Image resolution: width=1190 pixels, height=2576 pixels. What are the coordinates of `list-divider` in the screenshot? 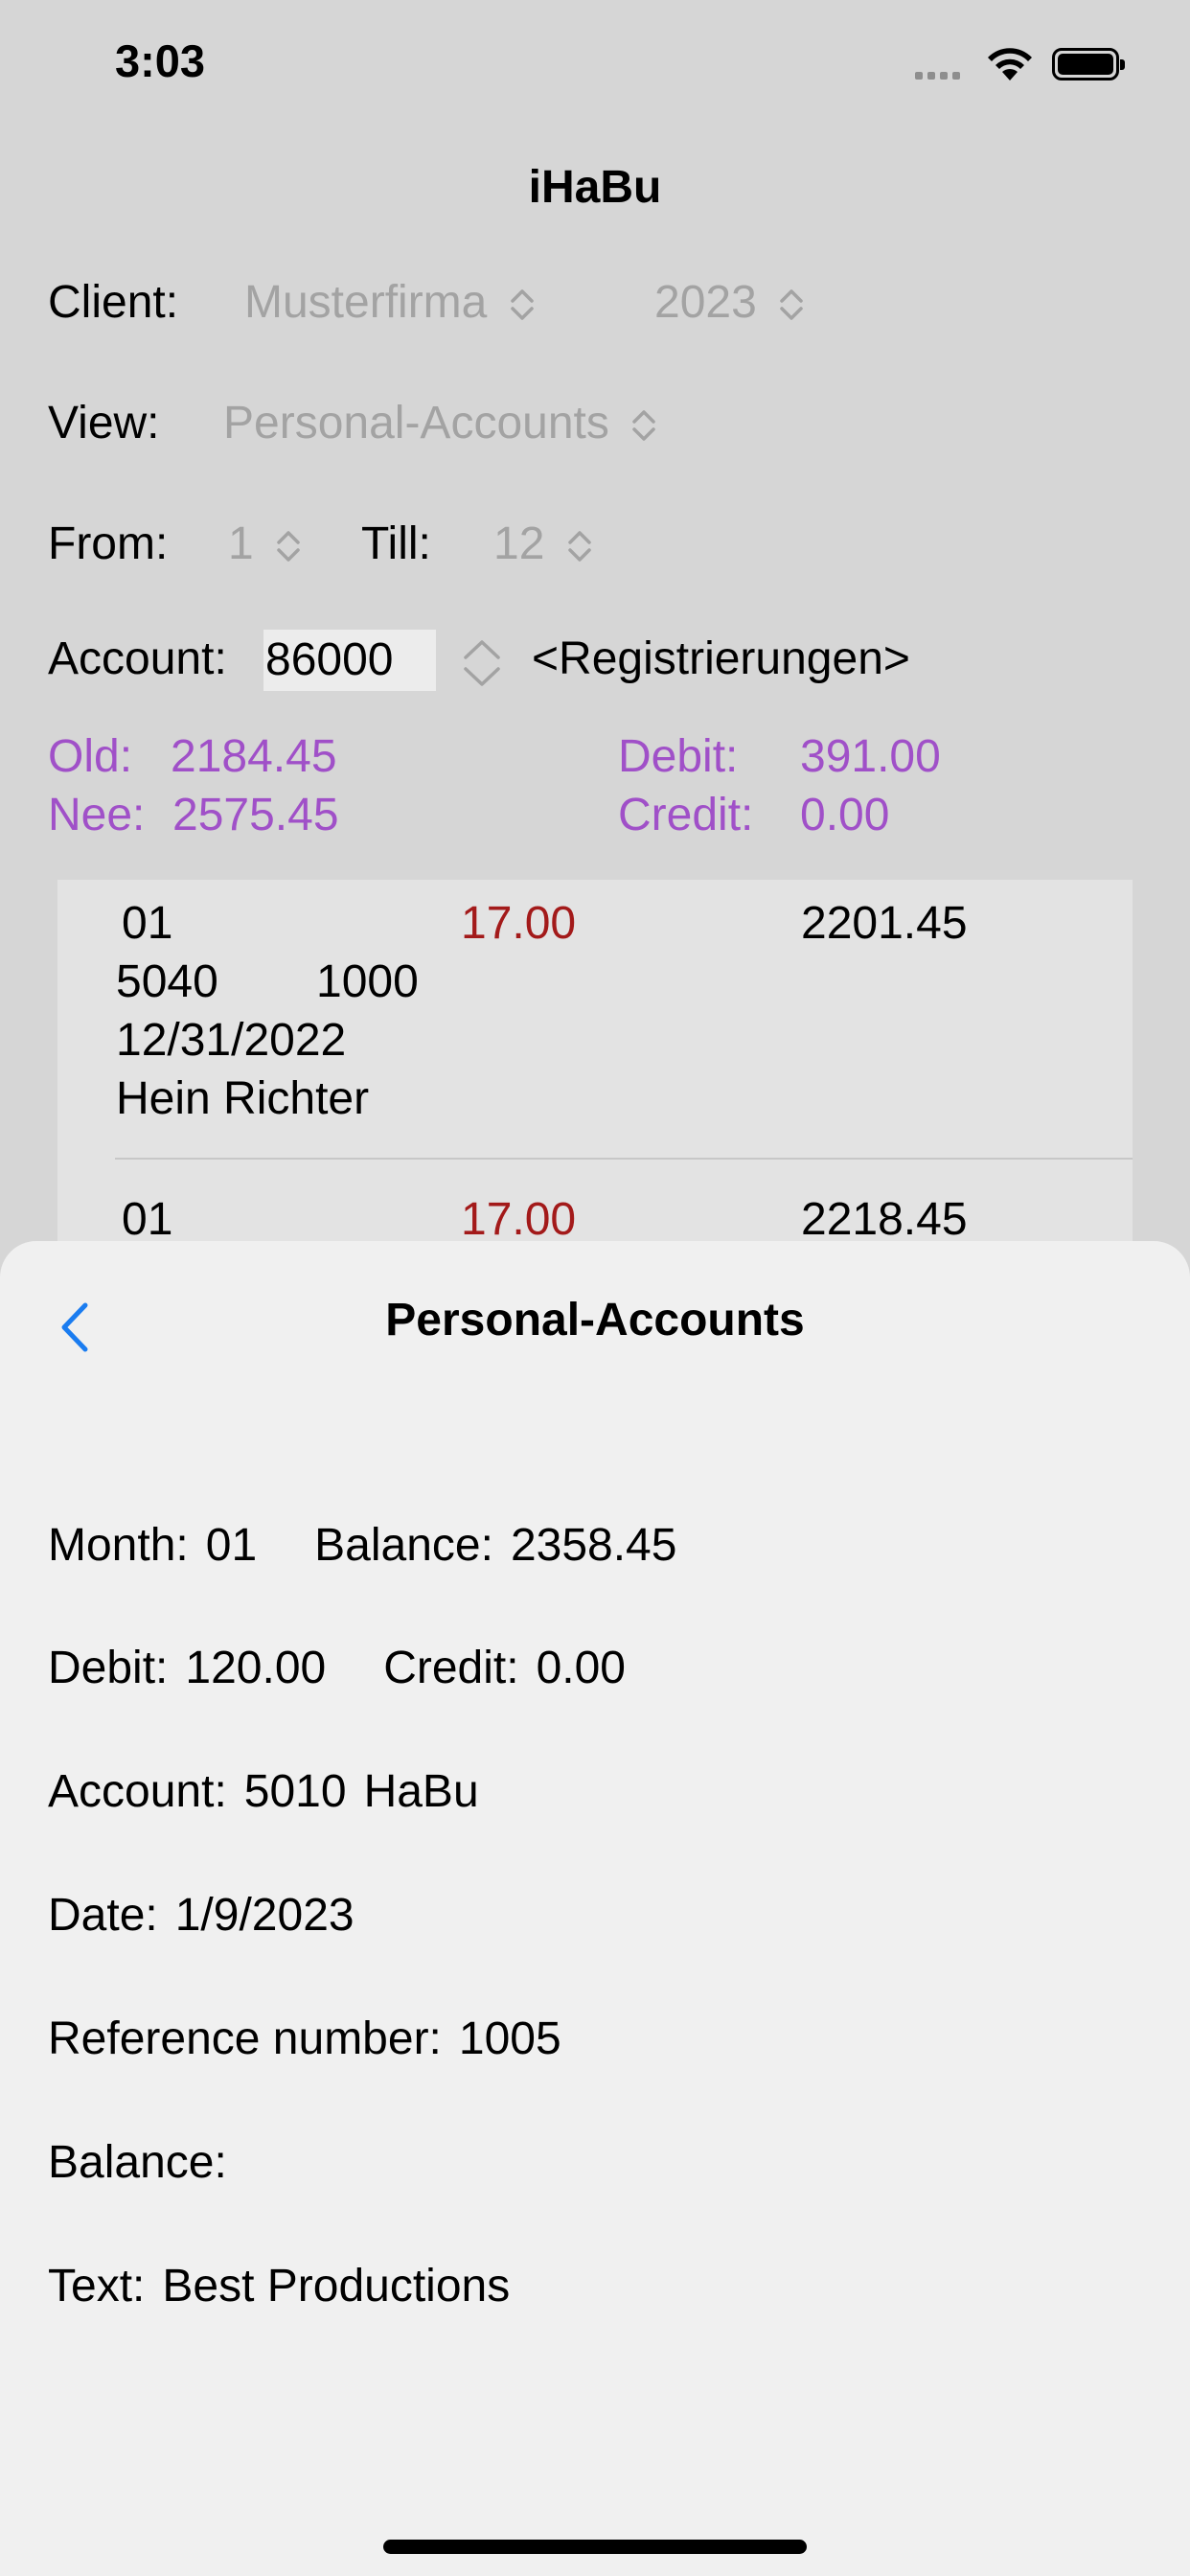 It's located at (624, 1159).